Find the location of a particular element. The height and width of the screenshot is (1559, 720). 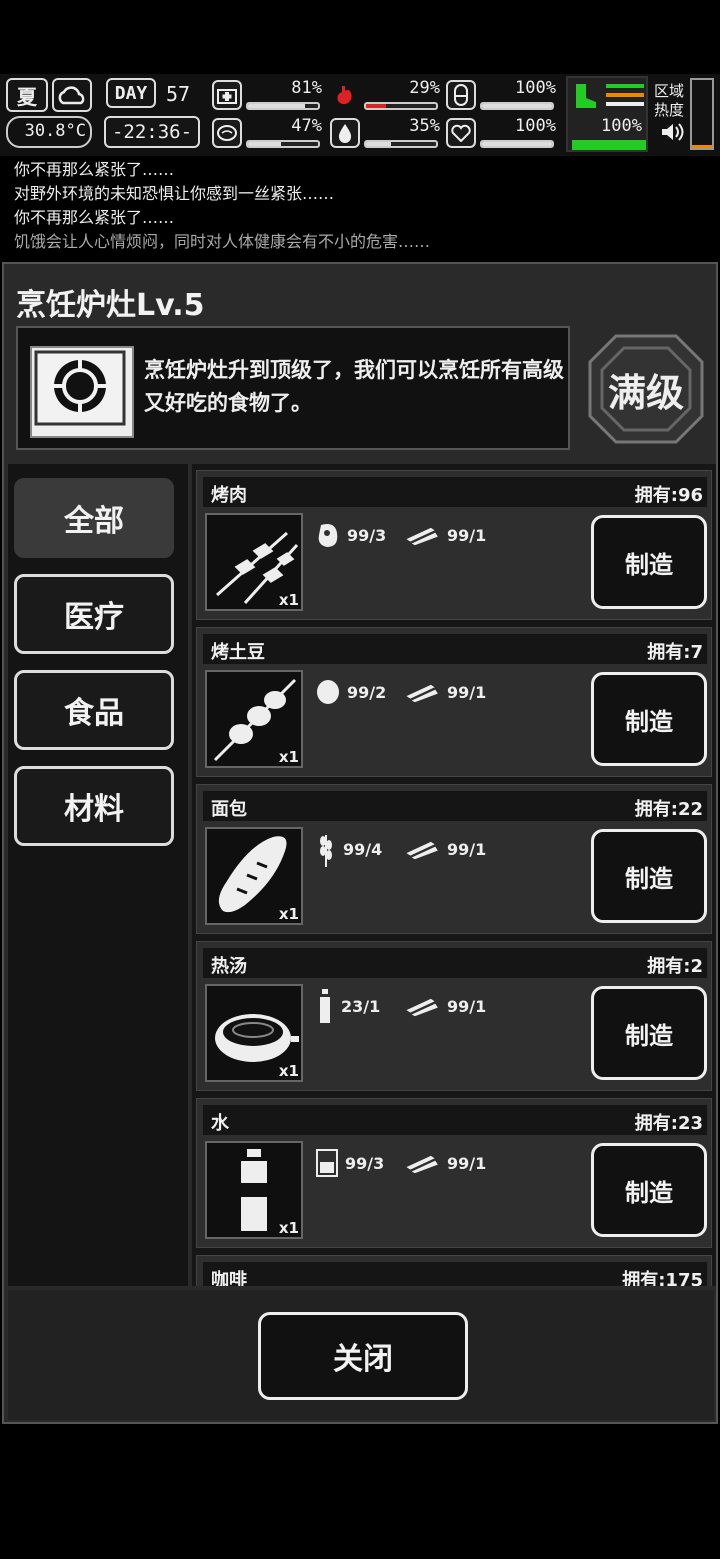

clock-box: -22:36- is located at coordinates (152, 132).